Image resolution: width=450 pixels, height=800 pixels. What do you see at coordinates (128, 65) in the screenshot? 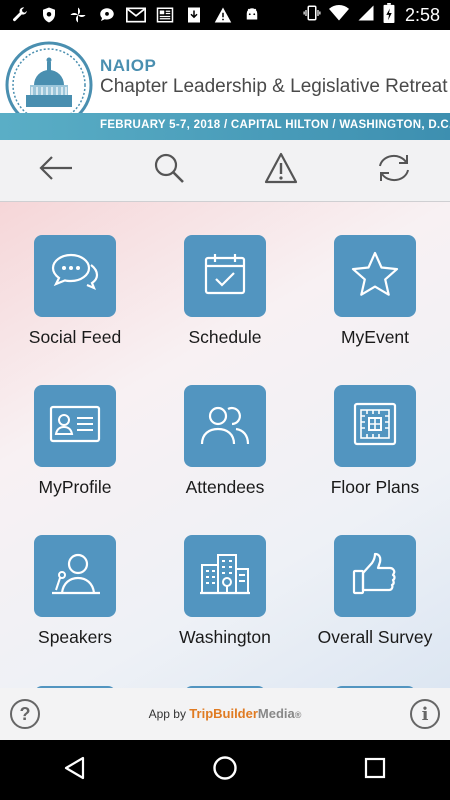
I see `organization-name: NAIOP` at bounding box center [128, 65].